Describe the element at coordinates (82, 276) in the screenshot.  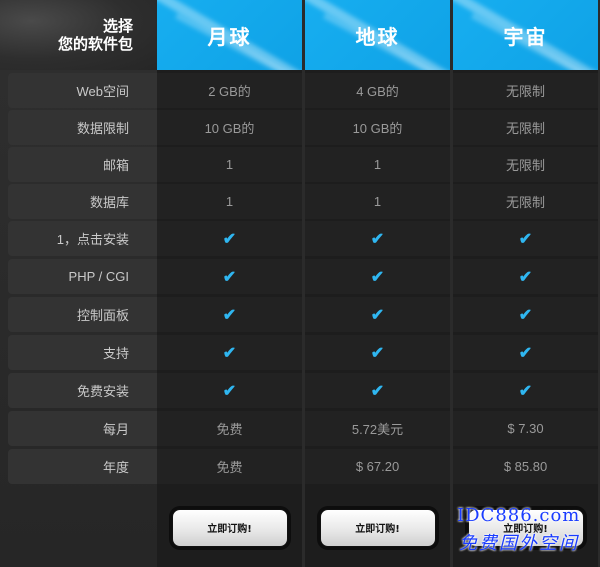
I see `feature-label: PHP / CGI` at that location.